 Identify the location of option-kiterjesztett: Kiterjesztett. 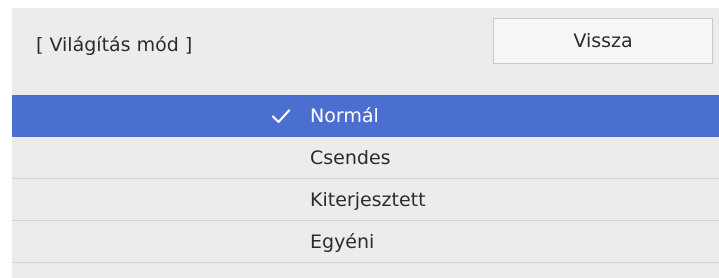
(365, 200).